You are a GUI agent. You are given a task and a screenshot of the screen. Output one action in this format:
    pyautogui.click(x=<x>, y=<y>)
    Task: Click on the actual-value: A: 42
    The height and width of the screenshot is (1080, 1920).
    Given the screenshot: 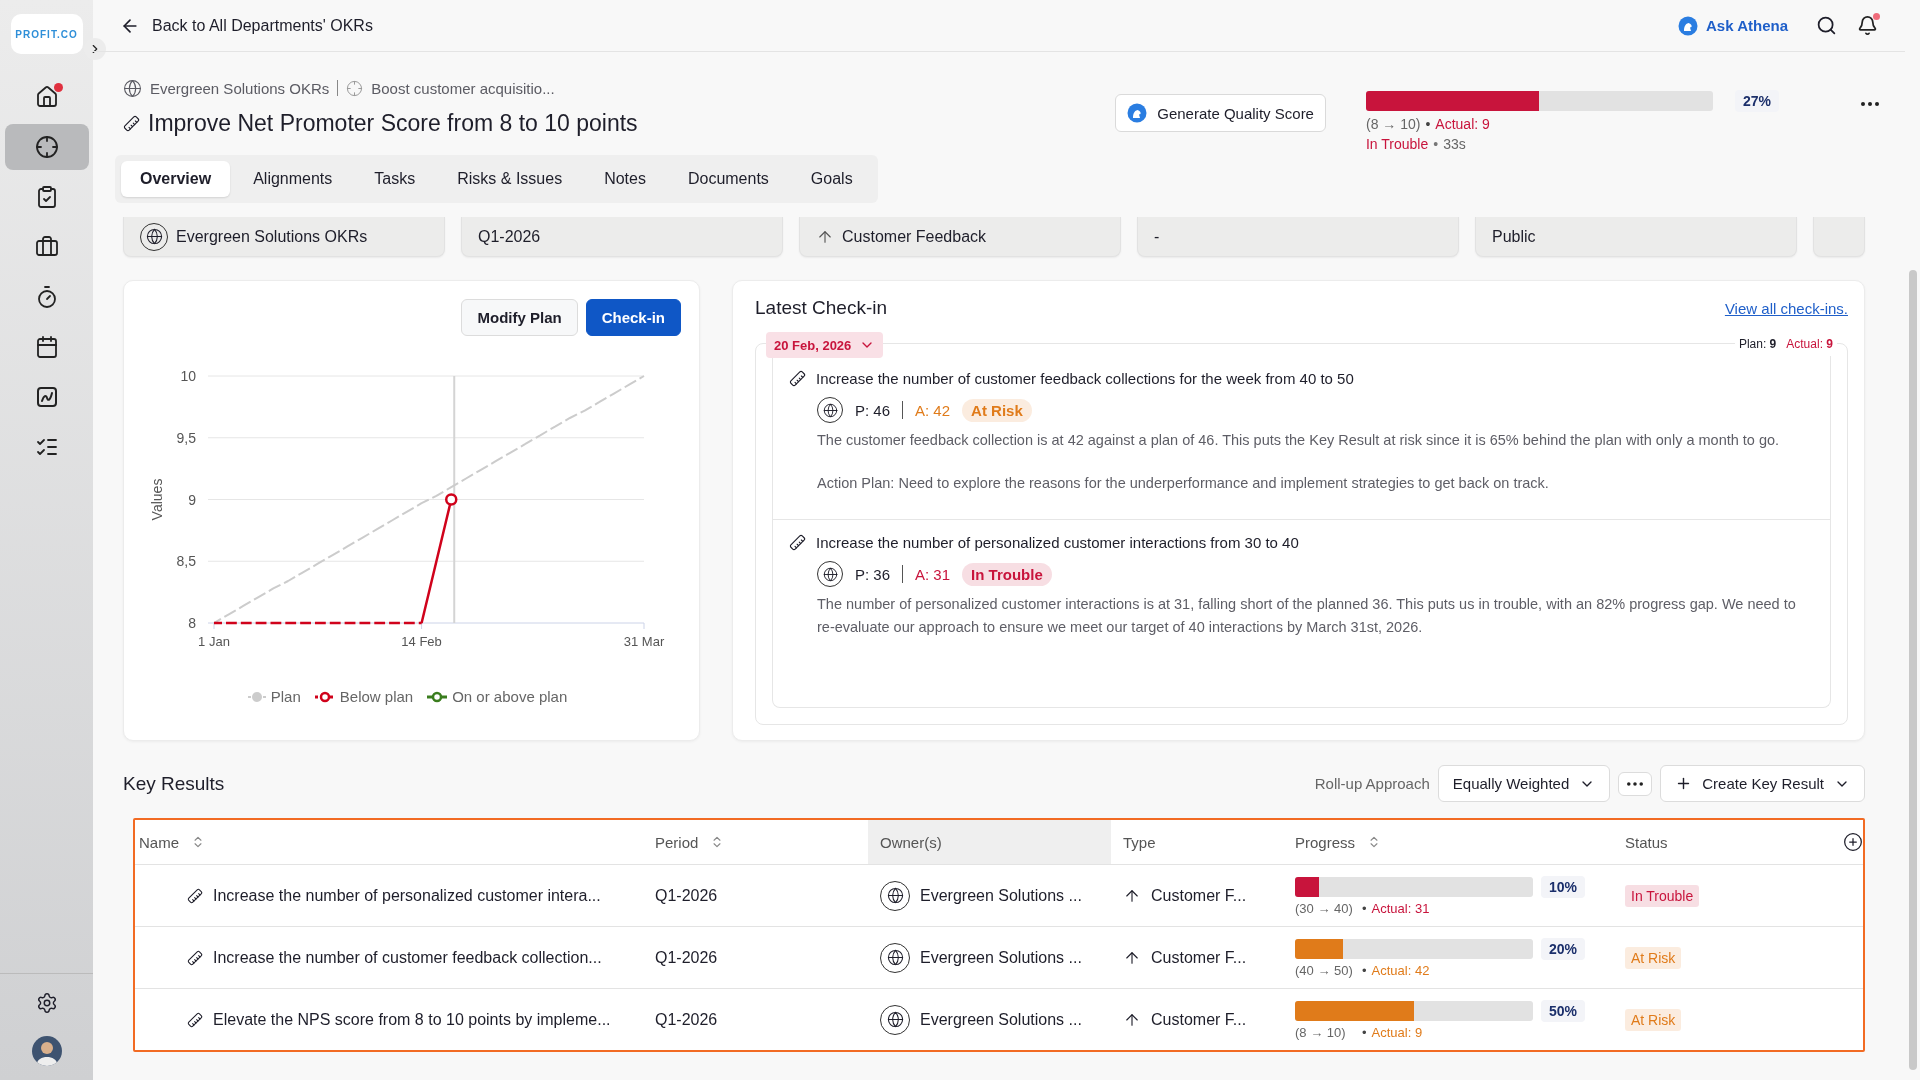 What is the action you would take?
    pyautogui.click(x=933, y=410)
    